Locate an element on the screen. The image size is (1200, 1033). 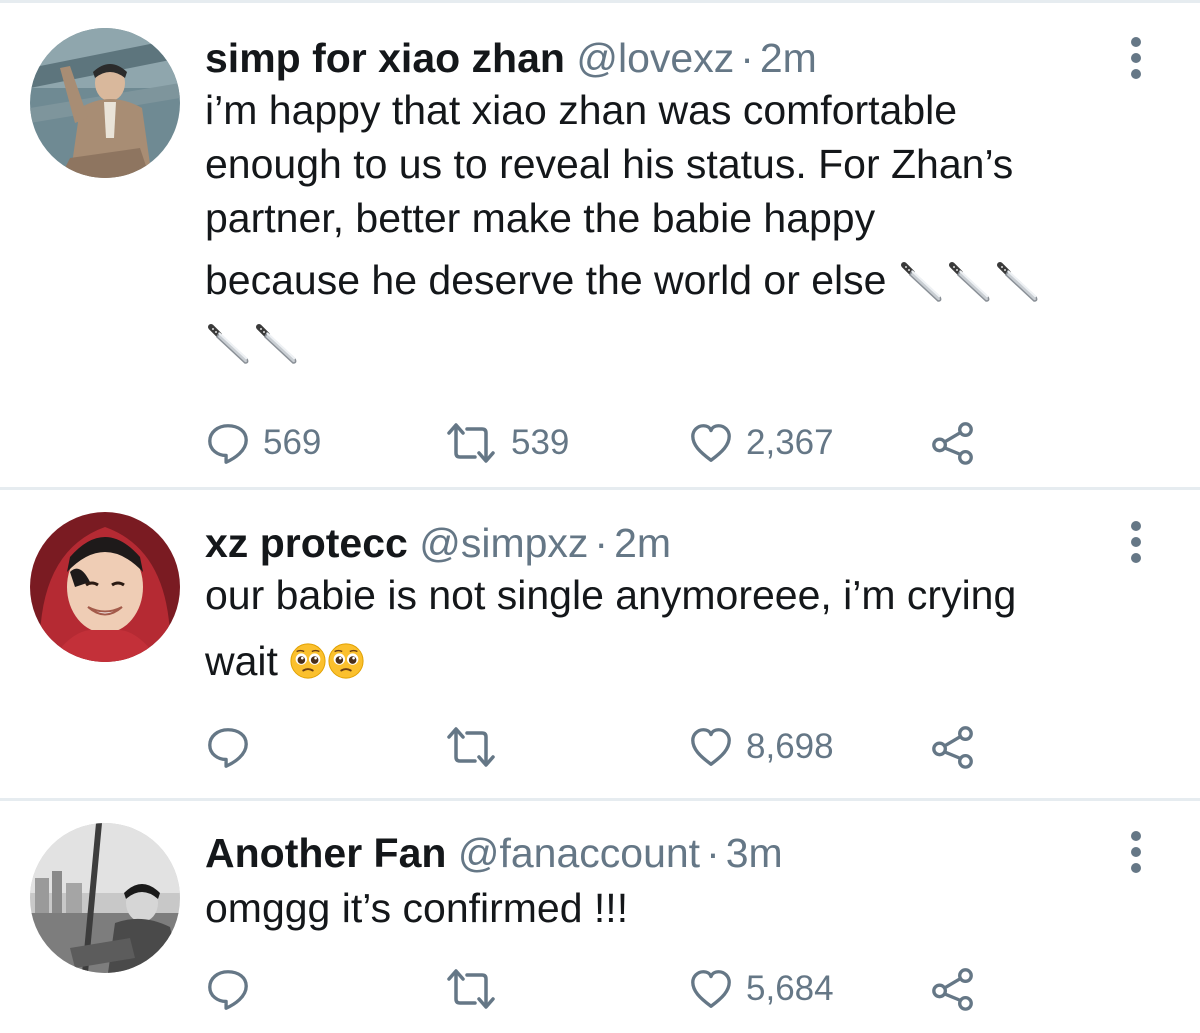
emoji-line is located at coordinates (685, 342).